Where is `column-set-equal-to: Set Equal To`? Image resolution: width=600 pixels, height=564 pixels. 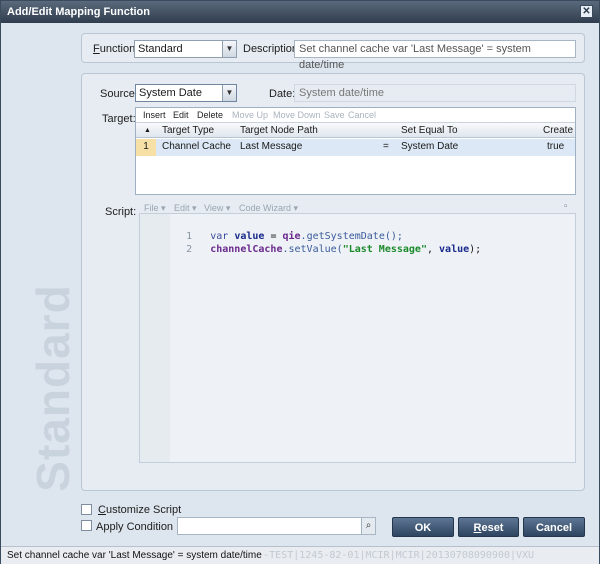 column-set-equal-to: Set Equal To is located at coordinates (429, 130).